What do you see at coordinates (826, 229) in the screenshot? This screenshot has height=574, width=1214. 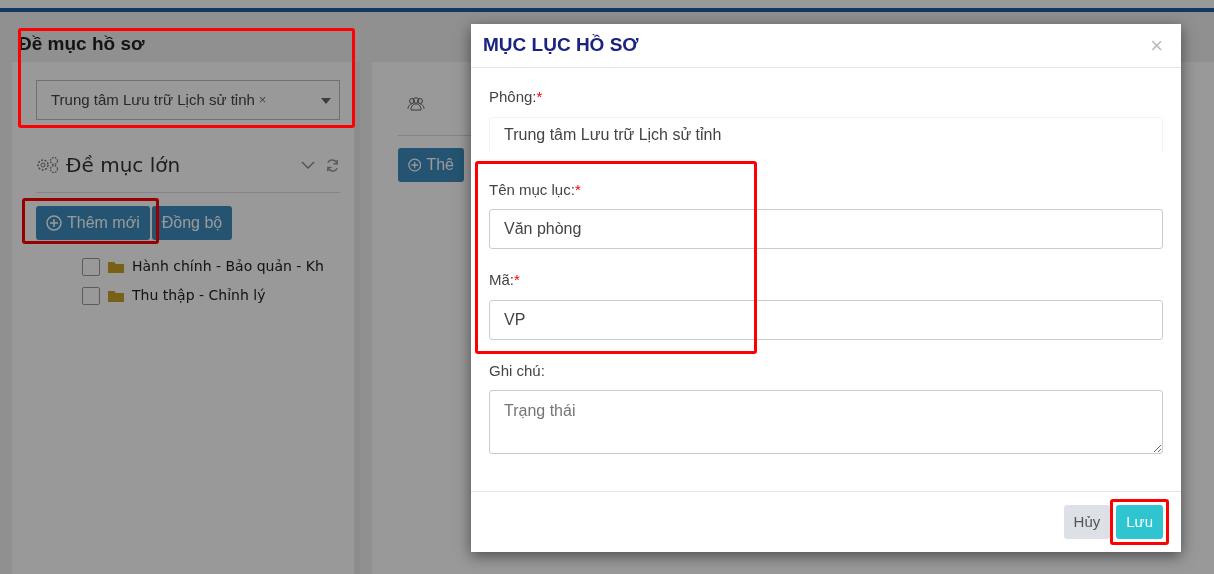 I see `input-field: Văn phòng` at bounding box center [826, 229].